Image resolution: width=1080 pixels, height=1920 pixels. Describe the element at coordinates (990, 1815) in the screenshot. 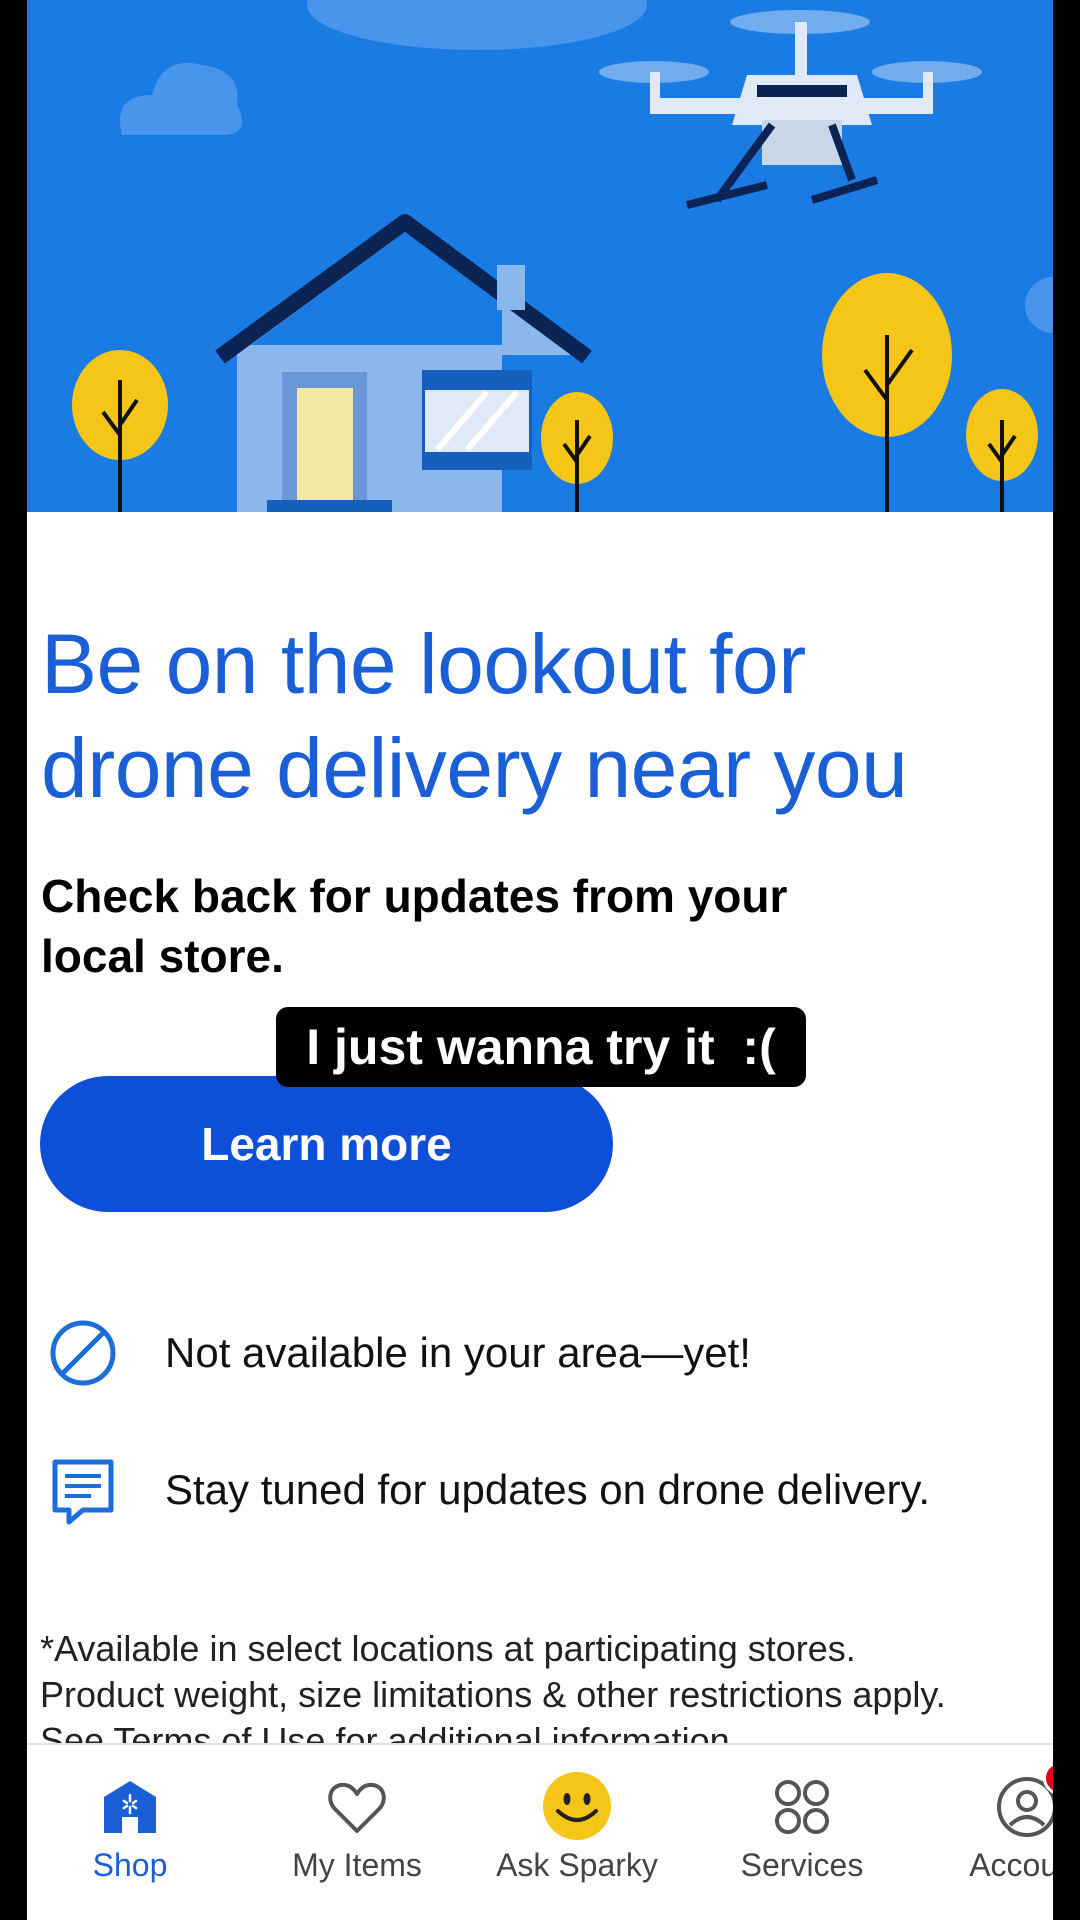

I see `tab-account: Account` at that location.